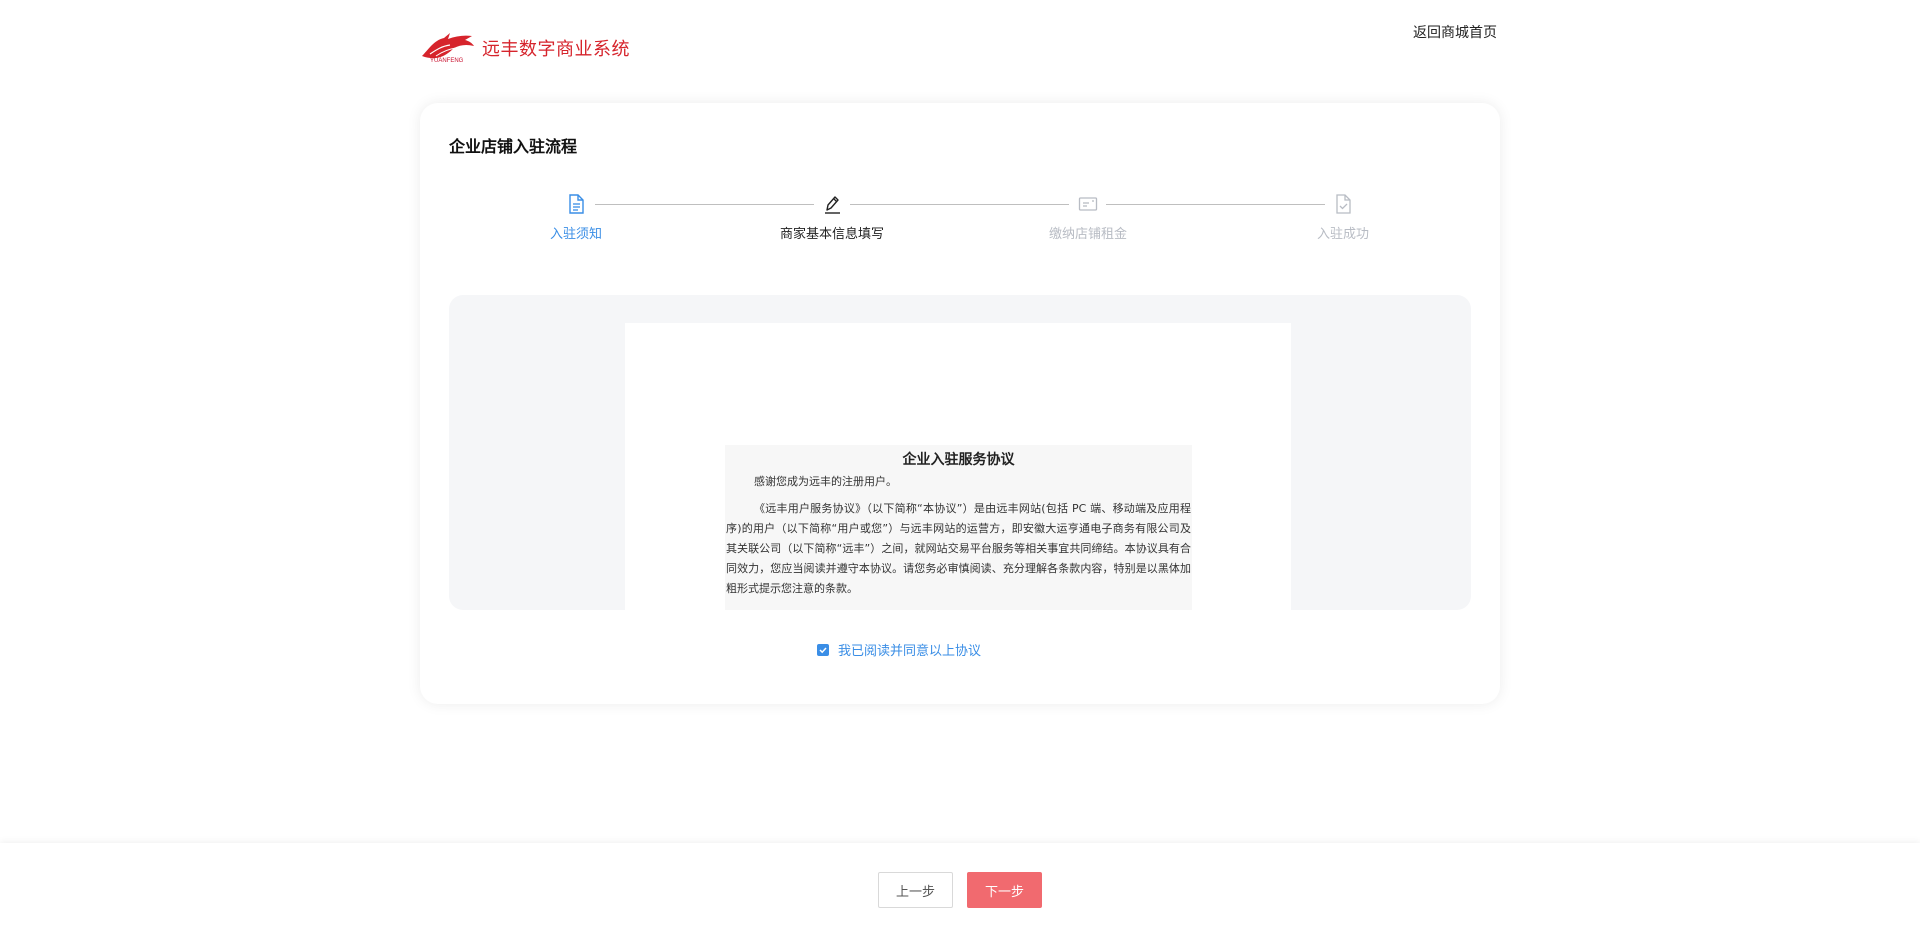  I want to click on step-notice: 入驻须知, so click(576, 217).